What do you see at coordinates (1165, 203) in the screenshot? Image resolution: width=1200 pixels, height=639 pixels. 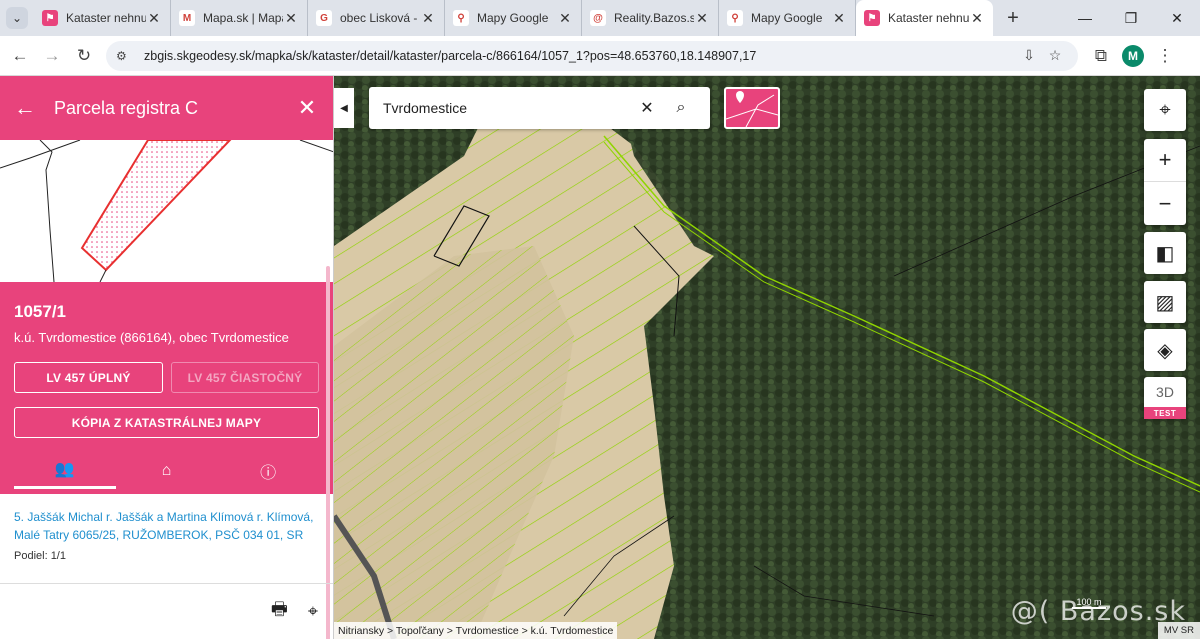 I see `zoom-out-button: −` at bounding box center [1165, 203].